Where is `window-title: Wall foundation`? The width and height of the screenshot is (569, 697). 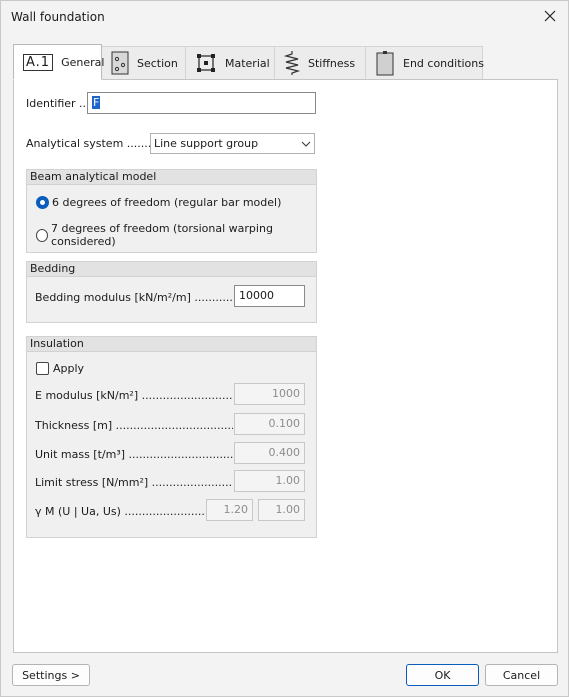
window-title: Wall foundation is located at coordinates (58, 17).